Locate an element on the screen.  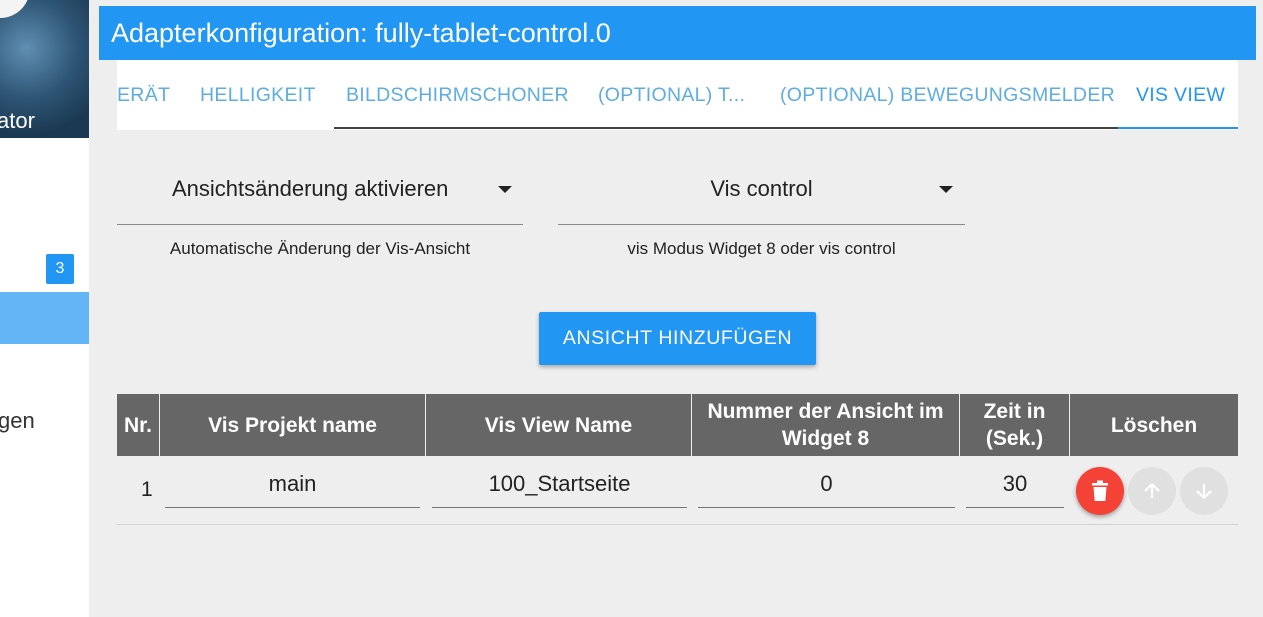
tab-helligkeit: HELLIGKEIT is located at coordinates (258, 95).